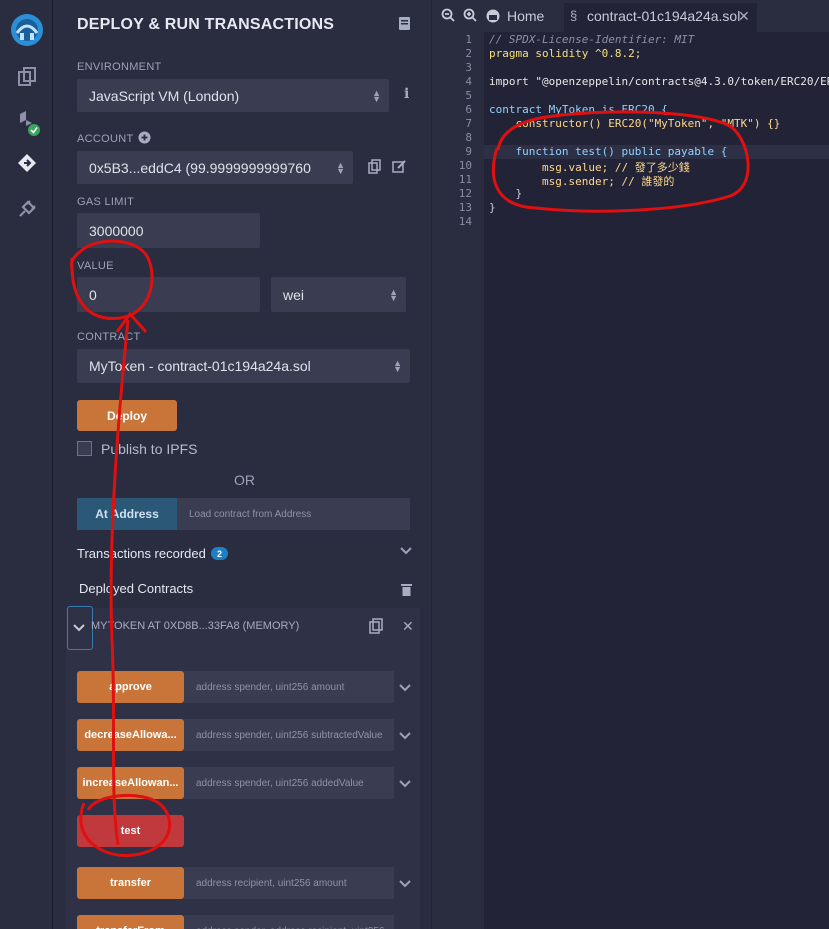  I want to click on annotation-circle-value, so click(112, 279).